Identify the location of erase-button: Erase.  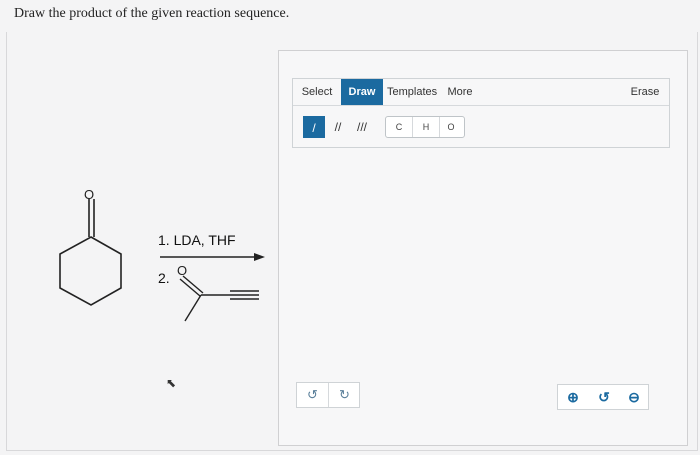
(645, 92).